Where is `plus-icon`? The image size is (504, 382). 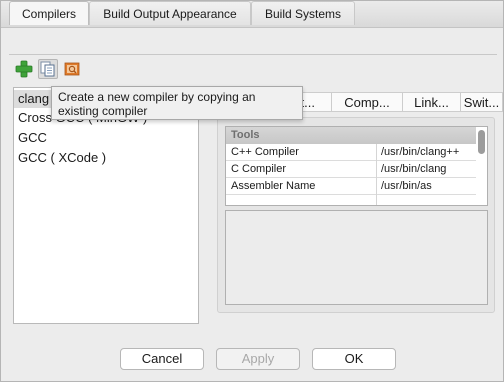 plus-icon is located at coordinates (24, 69).